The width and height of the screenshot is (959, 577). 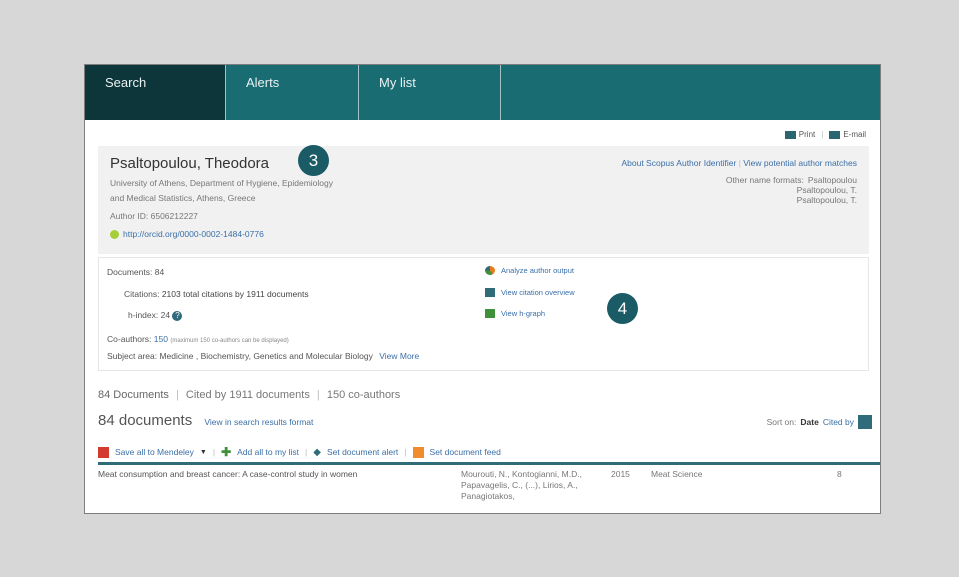 I want to click on documents-summary-tab: 84 Documents, so click(x=133, y=395).